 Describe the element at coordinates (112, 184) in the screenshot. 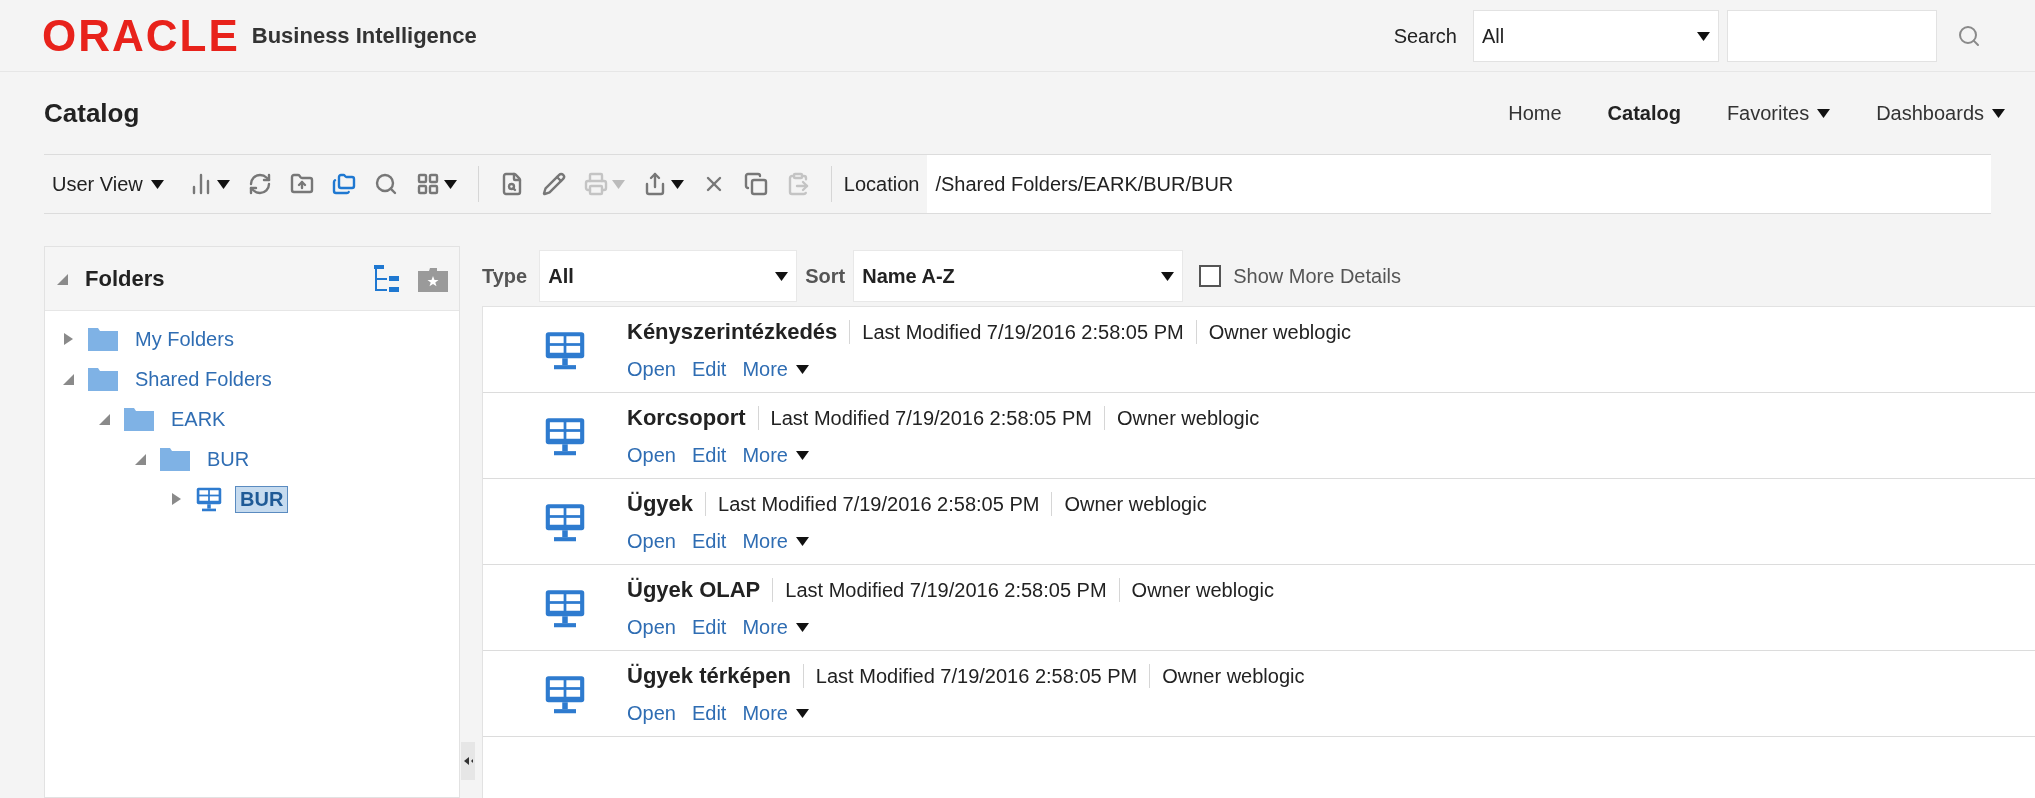

I see `view-menu-button: User View` at that location.